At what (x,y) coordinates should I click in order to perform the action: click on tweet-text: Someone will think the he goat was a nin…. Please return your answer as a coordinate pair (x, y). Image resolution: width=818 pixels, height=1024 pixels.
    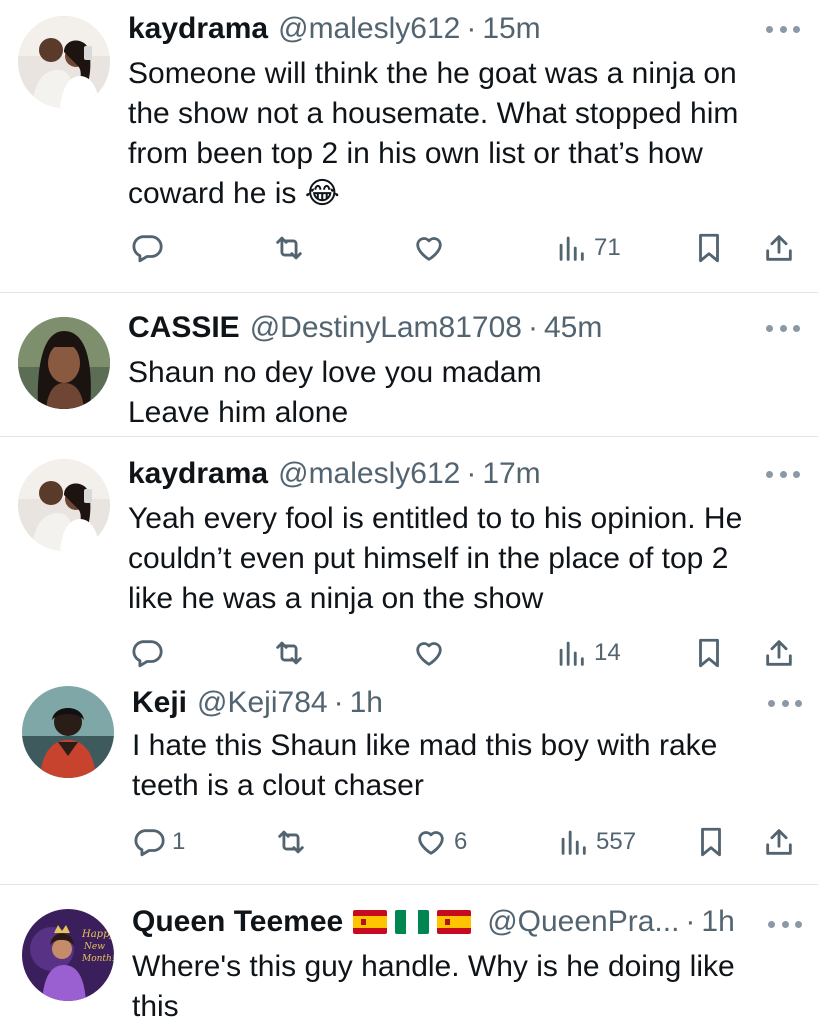
    Looking at the image, I should click on (458, 134).